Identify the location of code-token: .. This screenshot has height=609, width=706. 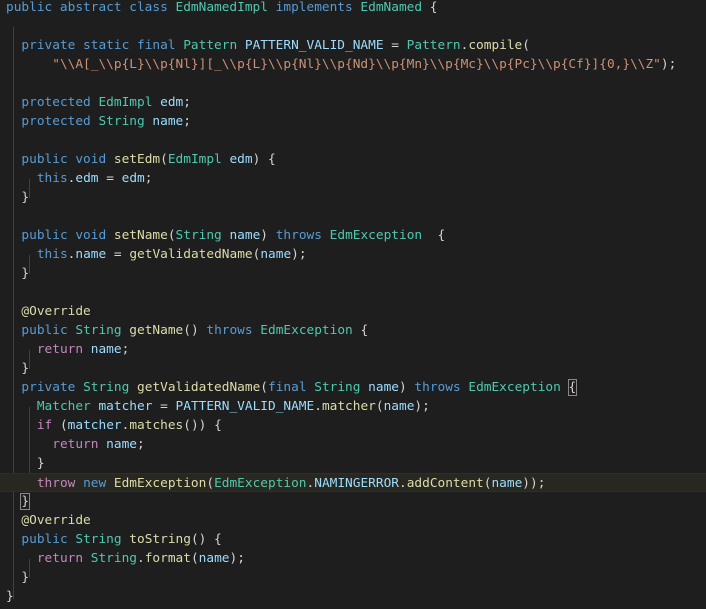
(402, 483).